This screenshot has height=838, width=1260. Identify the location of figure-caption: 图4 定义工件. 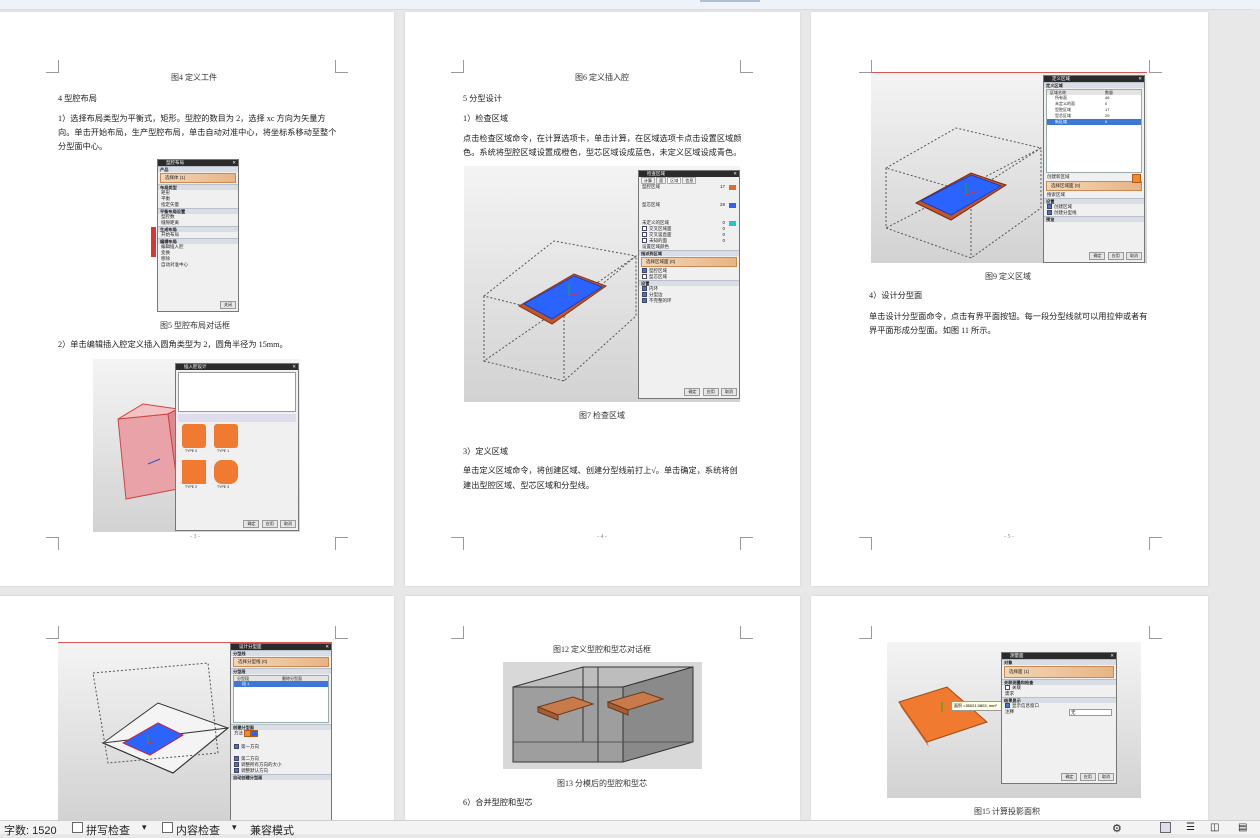
(194, 77).